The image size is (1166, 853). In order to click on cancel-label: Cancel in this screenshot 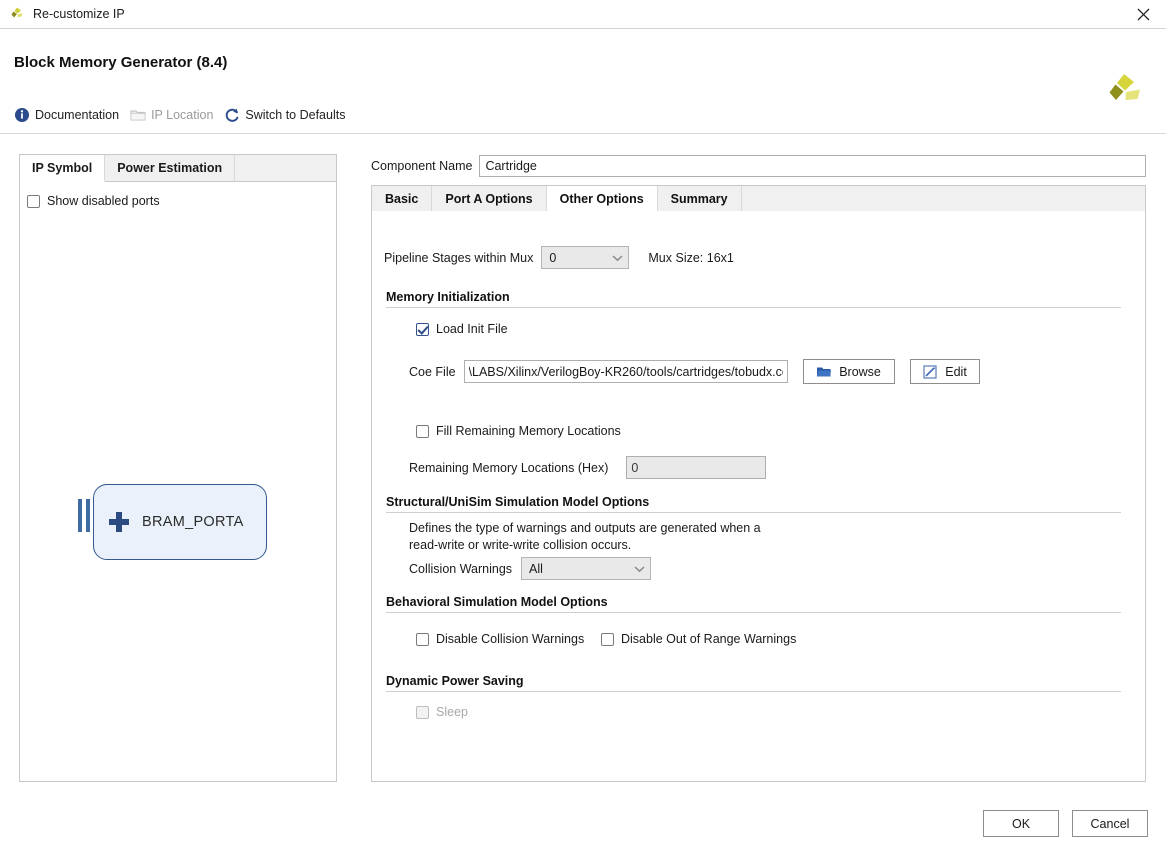, I will do `click(1110, 823)`.